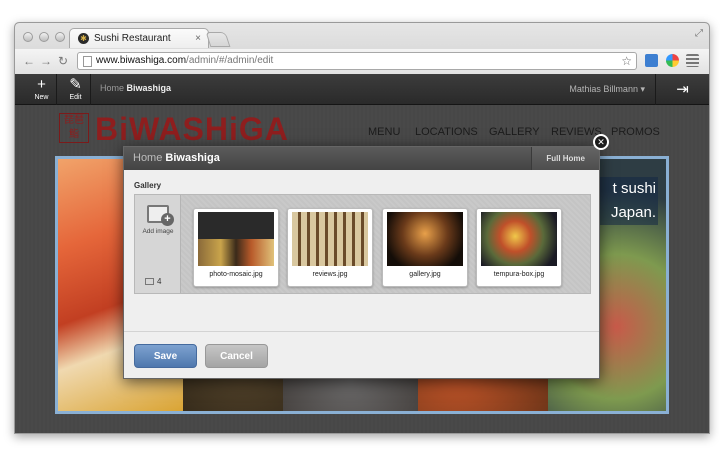 The width and height of the screenshot is (720, 450). What do you see at coordinates (192, 158) in the screenshot?
I see `dialog-crumb-current: Biwashiga` at bounding box center [192, 158].